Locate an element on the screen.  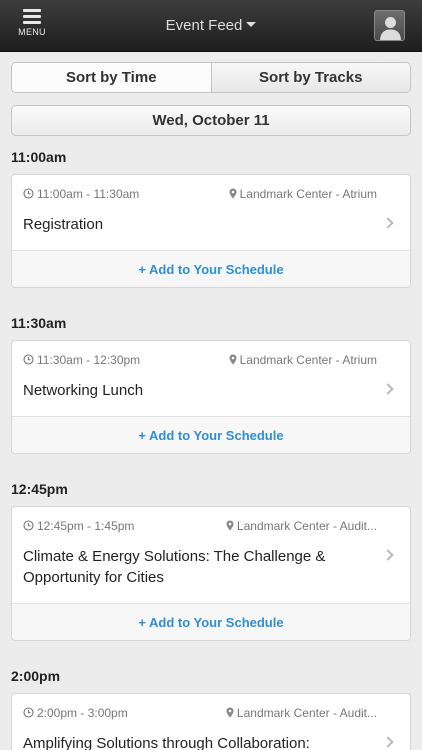
top-bar: MENU Event Feed is located at coordinates (211, 26).